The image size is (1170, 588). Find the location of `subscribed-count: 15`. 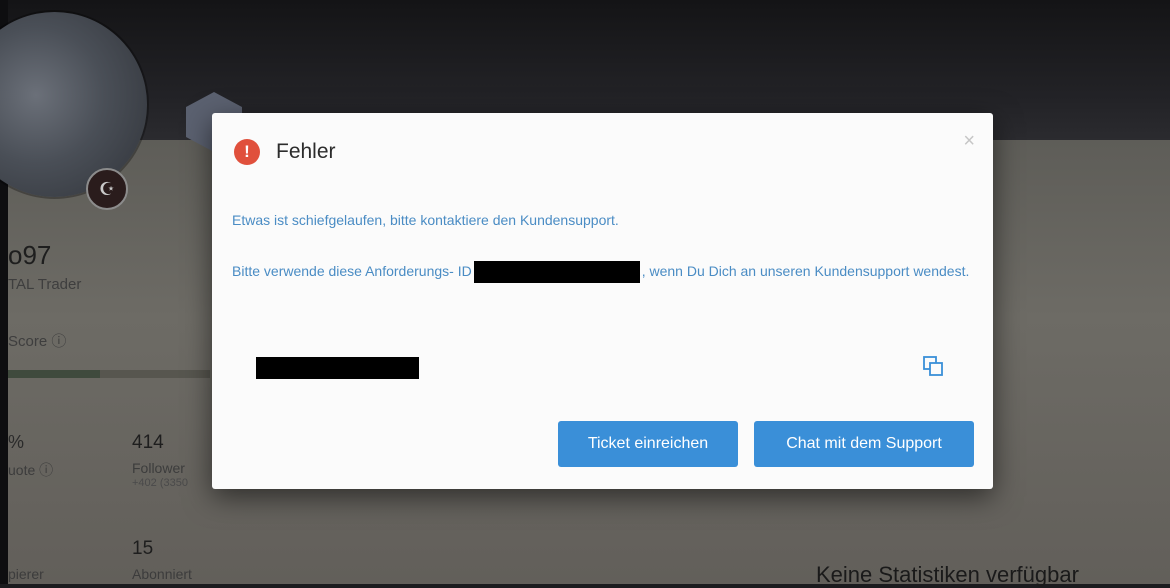

subscribed-count: 15 is located at coordinates (143, 548).